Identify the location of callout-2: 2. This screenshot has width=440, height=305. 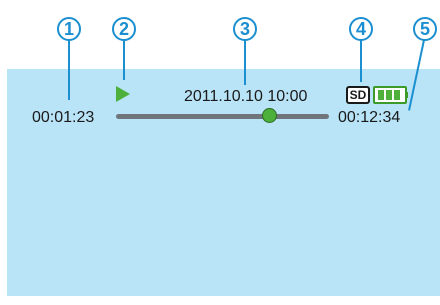
(124, 29).